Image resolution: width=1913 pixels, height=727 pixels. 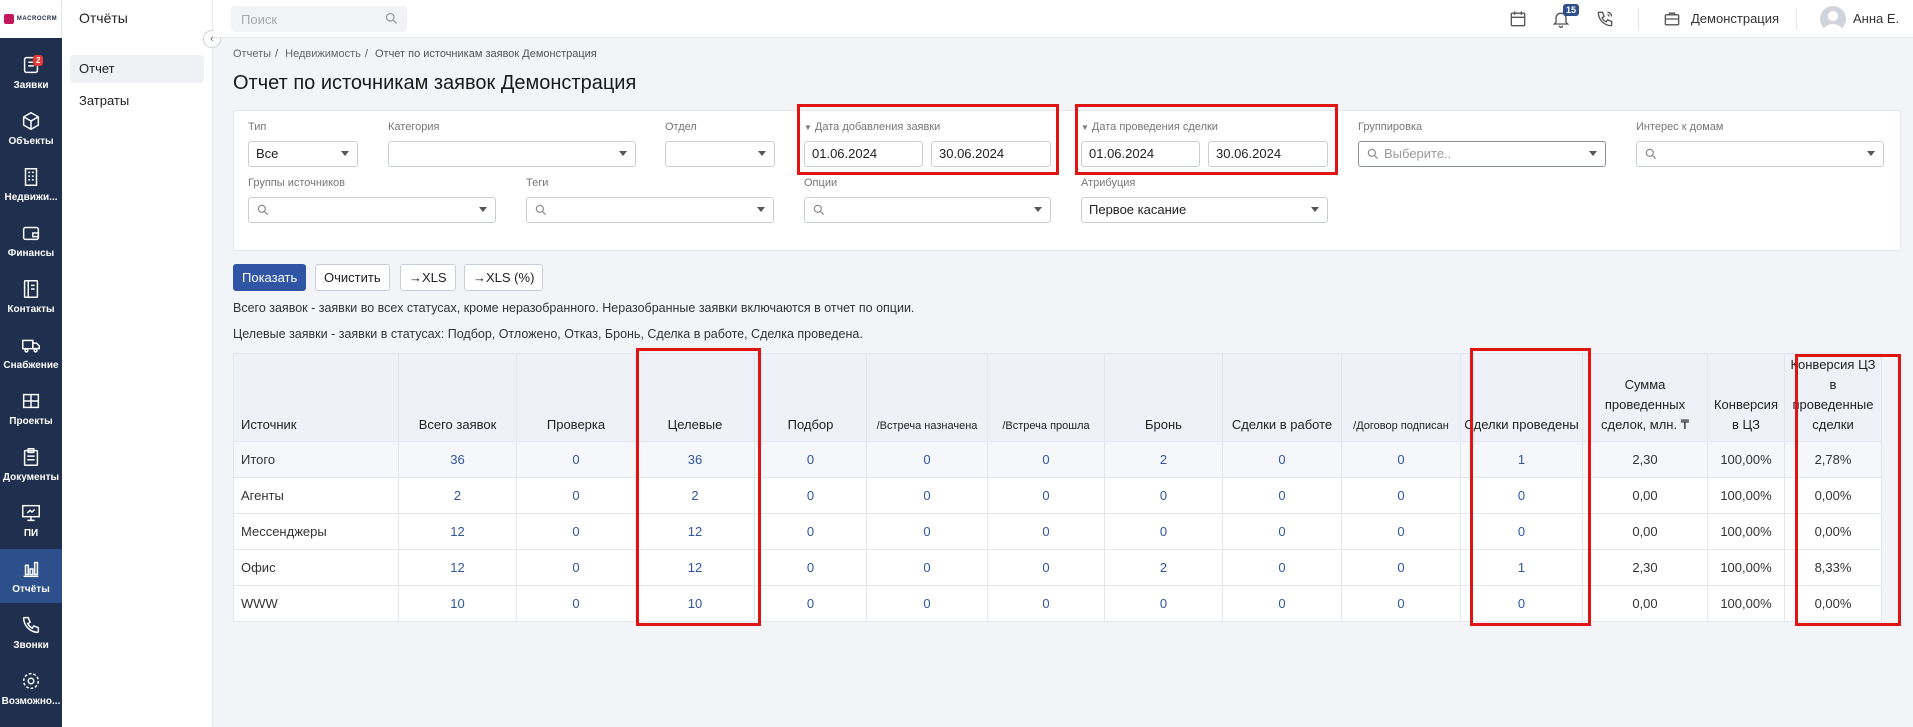 What do you see at coordinates (319, 19) in the screenshot?
I see `search-input: Поиск` at bounding box center [319, 19].